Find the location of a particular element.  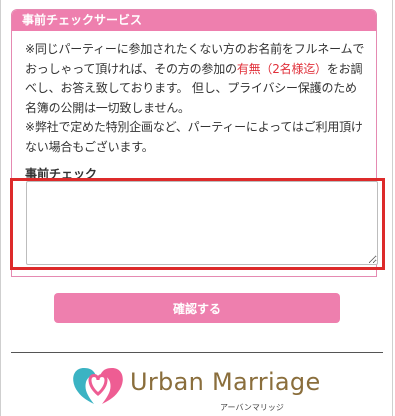

logo-wordmark: Urban Marriage is located at coordinates (225, 382).